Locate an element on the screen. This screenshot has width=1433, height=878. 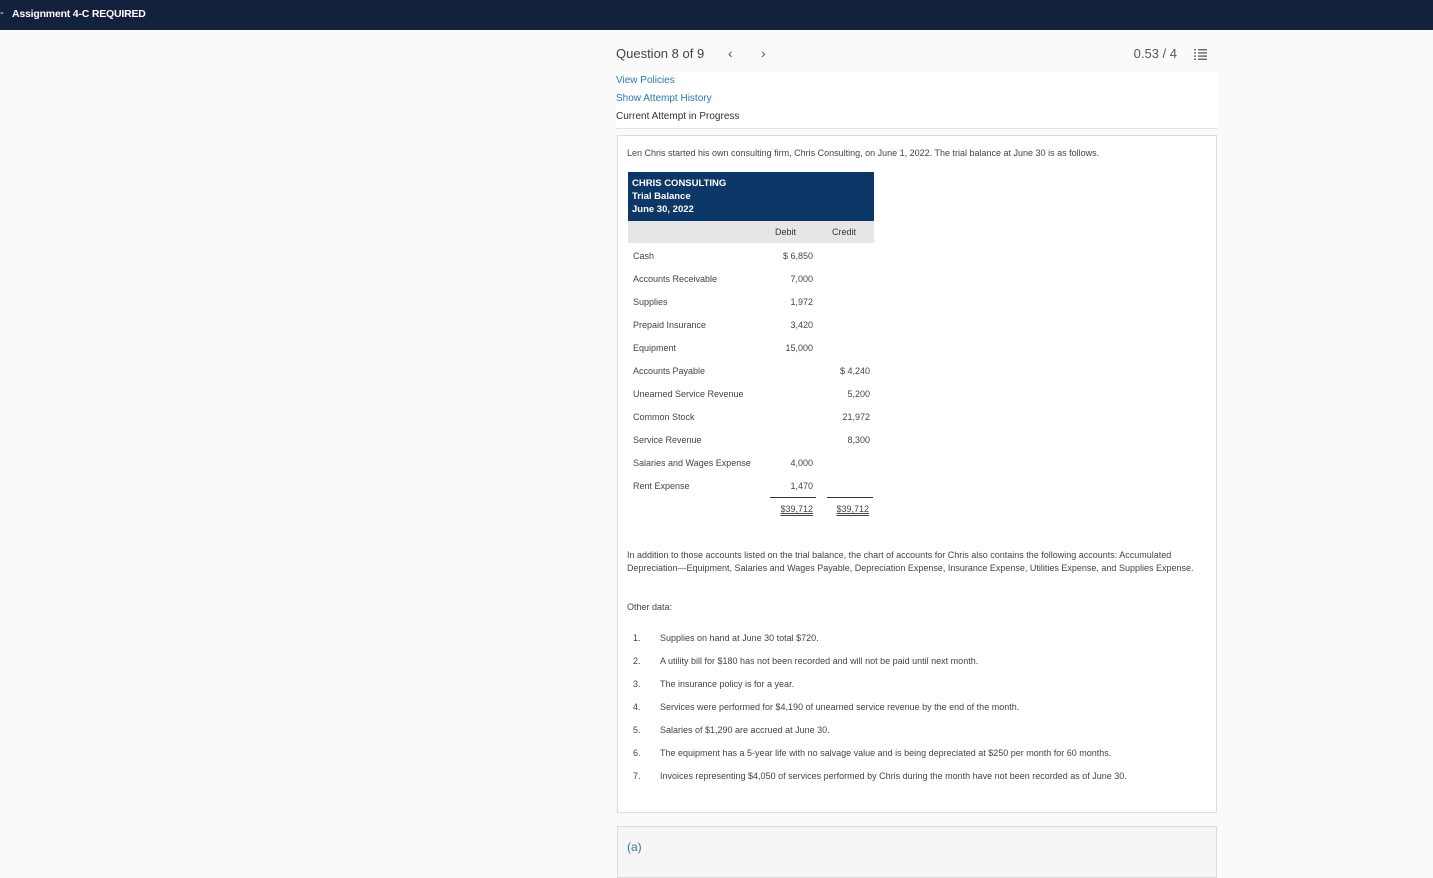
item-number: 2. is located at coordinates (637, 661).